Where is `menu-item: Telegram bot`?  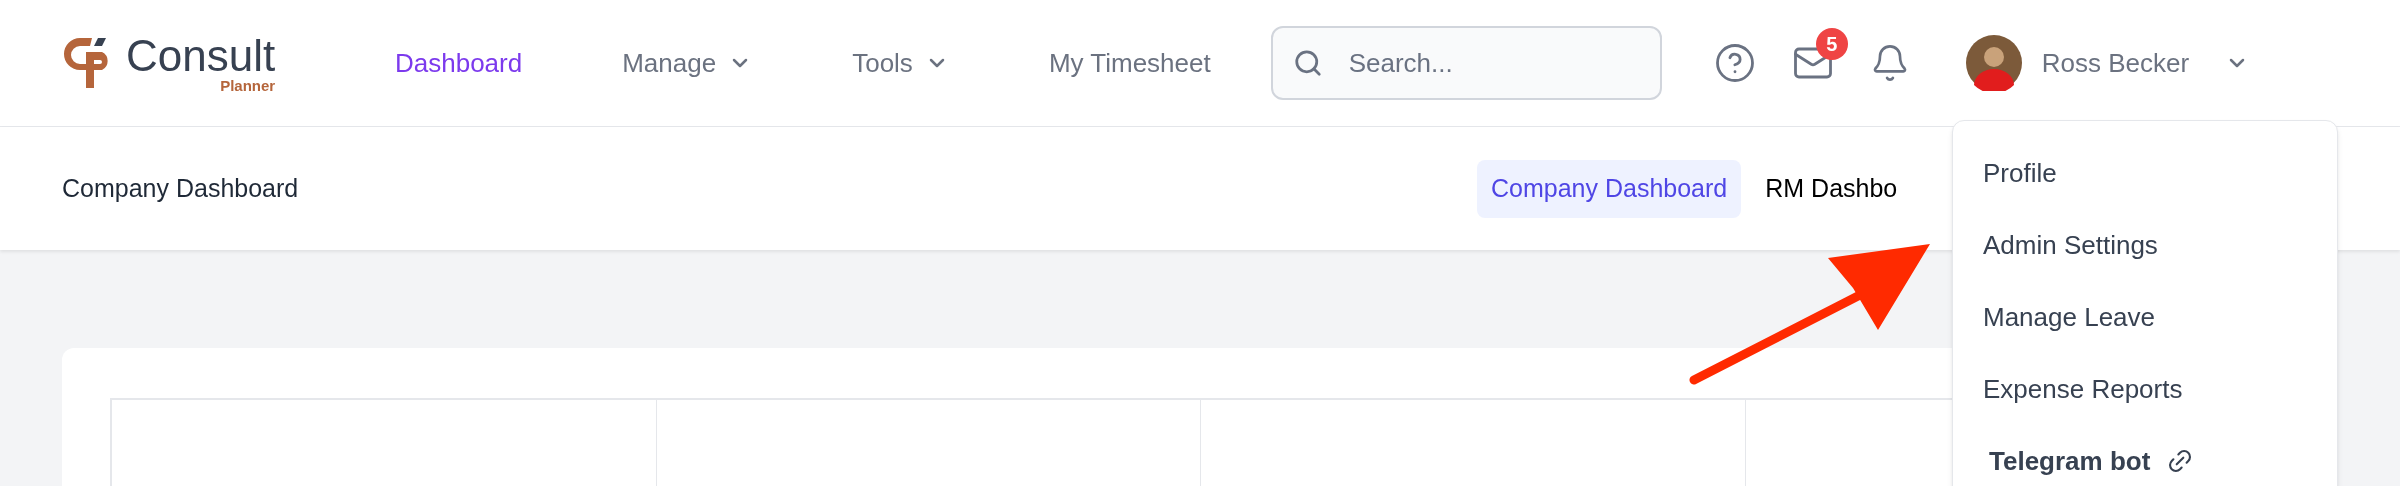 menu-item: Telegram bot is located at coordinates (2074, 455).